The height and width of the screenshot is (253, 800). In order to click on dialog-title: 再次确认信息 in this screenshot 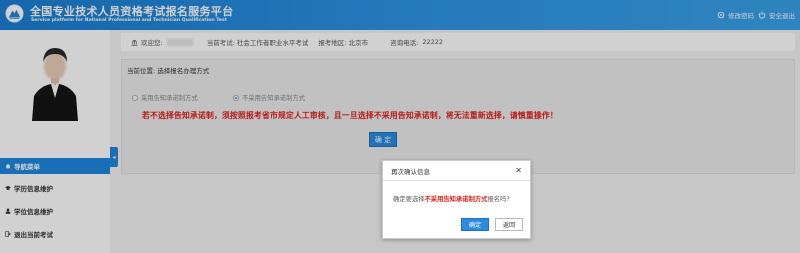, I will do `click(410, 171)`.